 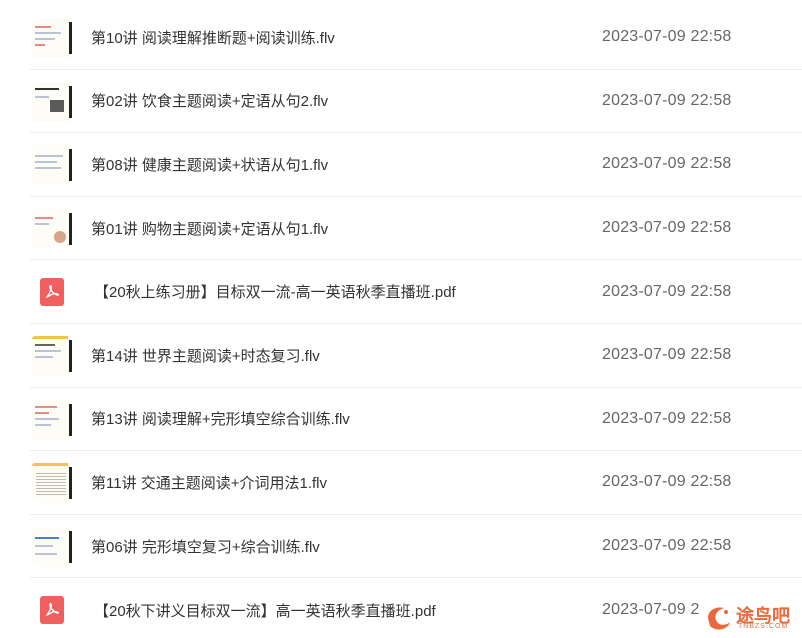 What do you see at coordinates (416, 165) in the screenshot?
I see `file-row: 第08讲 健康主题阅读+状语从句1.flv 2023-07-09 22:58` at bounding box center [416, 165].